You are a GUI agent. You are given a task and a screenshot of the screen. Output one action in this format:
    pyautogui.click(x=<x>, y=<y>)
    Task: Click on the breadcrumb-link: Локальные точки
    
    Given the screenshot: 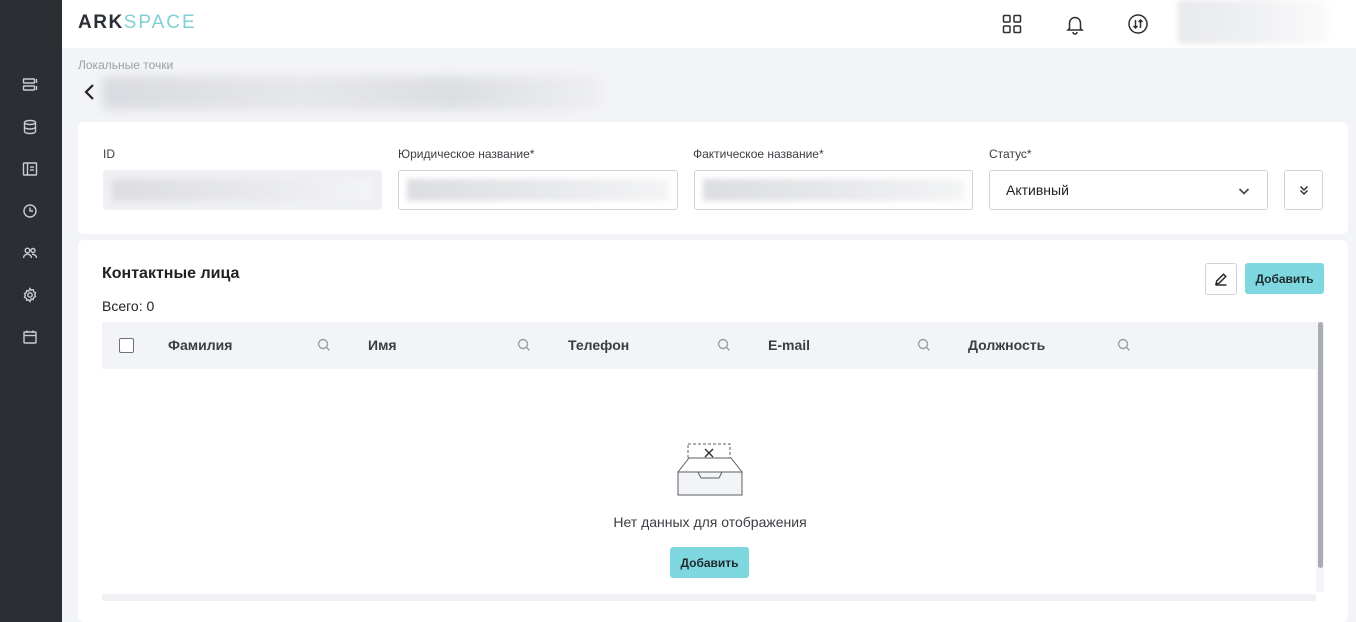 What is the action you would take?
    pyautogui.click(x=125, y=65)
    